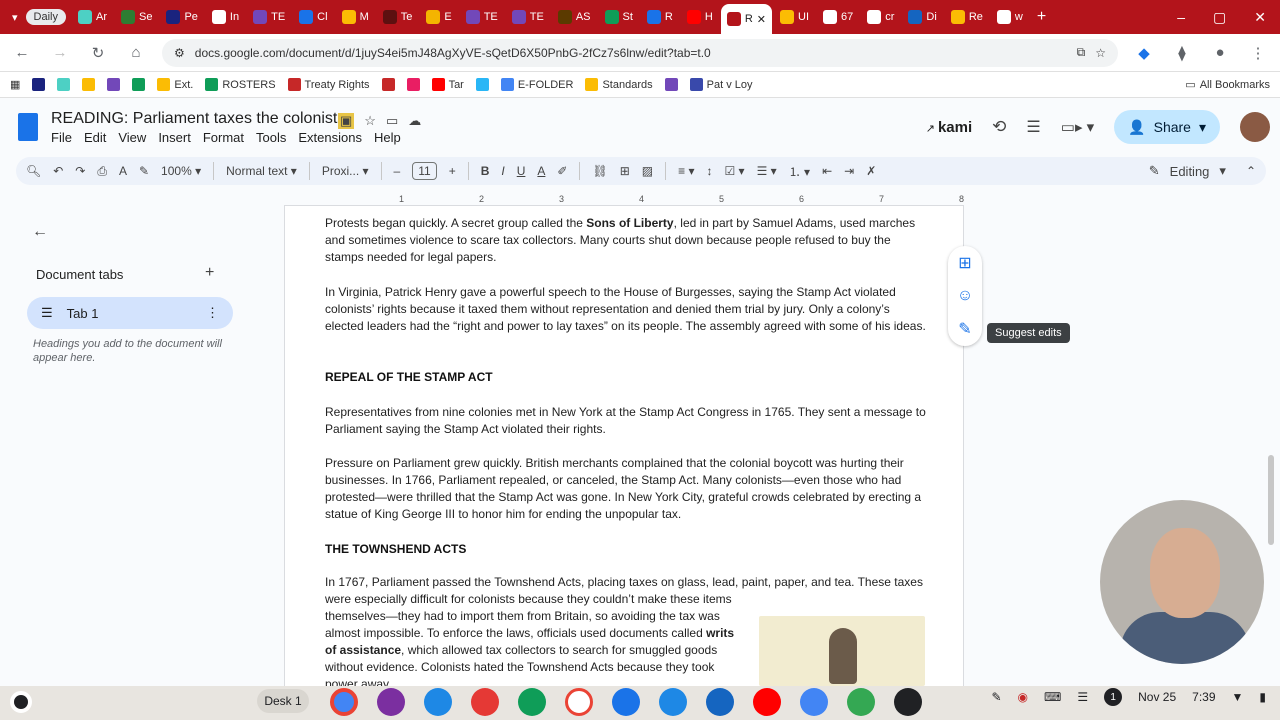 This screenshot has width=1280, height=720. Describe the element at coordinates (95, 137) in the screenshot. I see `menu-edit: Edit` at that location.